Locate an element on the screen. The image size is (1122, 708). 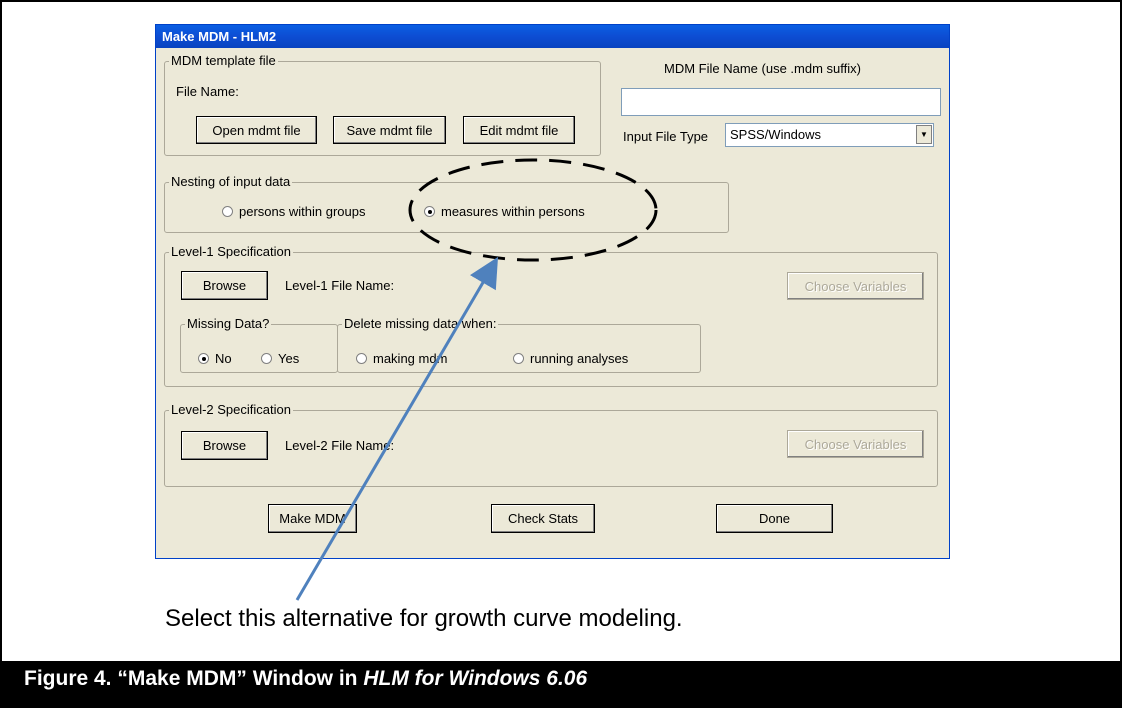
make-mdm-button: Make MDM is located at coordinates (312, 518).